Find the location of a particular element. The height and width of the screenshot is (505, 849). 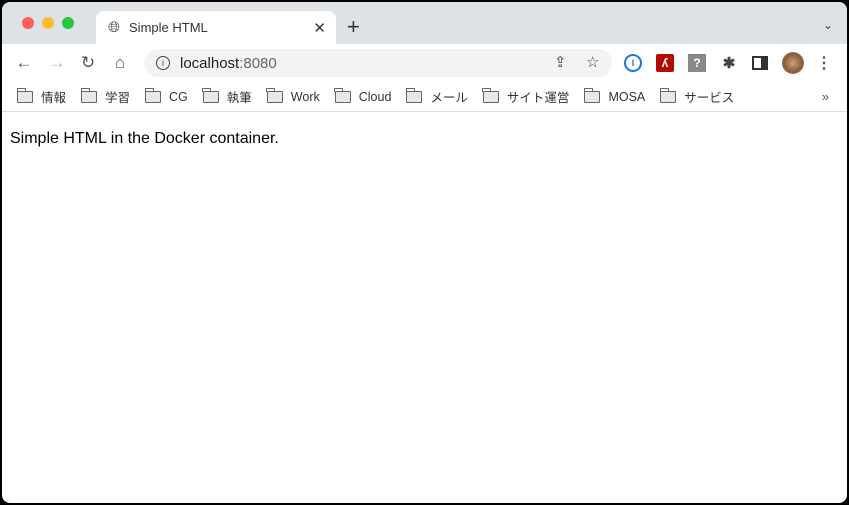

page-content: Simple HTML in the Docker container. is located at coordinates (424, 139).